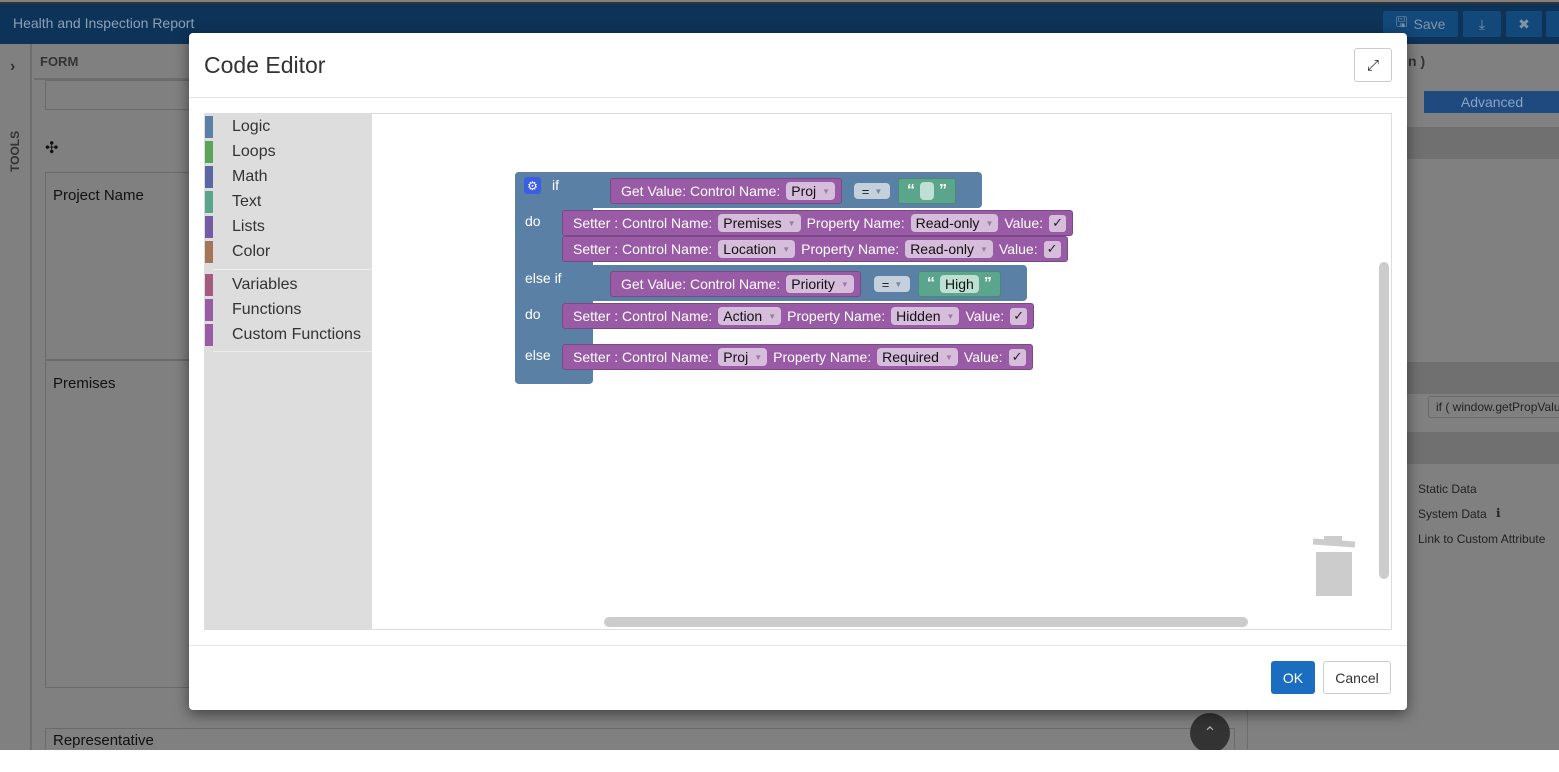  What do you see at coordinates (1357, 677) in the screenshot?
I see `cancel-button: Cancel` at bounding box center [1357, 677].